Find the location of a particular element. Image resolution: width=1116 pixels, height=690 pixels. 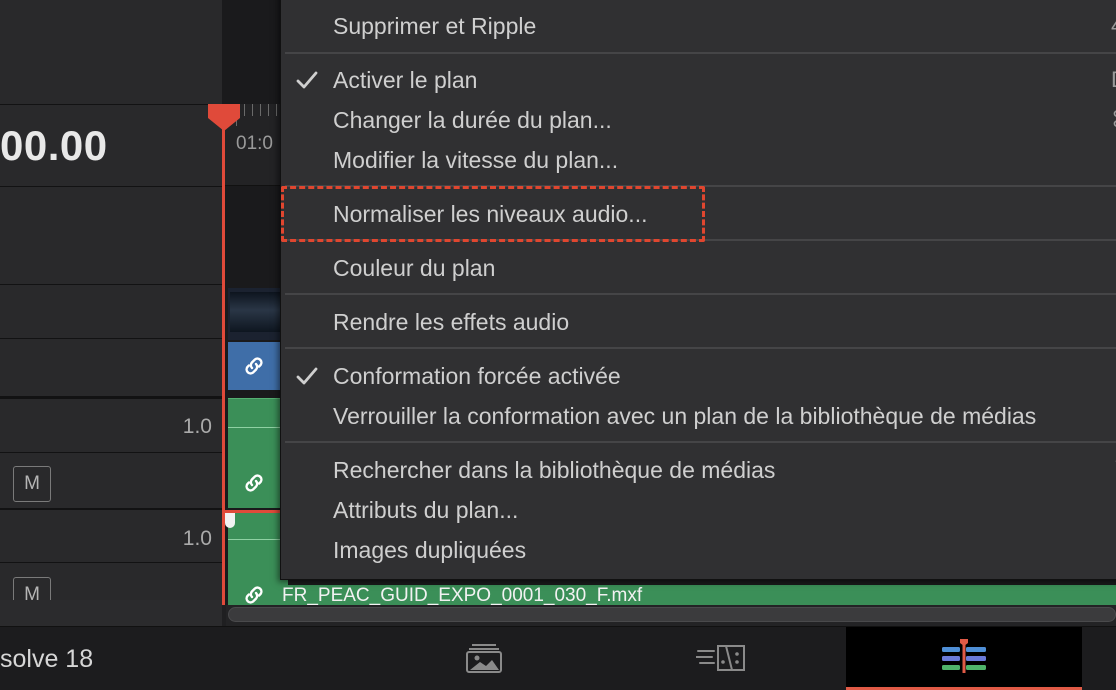

audio-clip-name: FR_PEAC_GUID_EXPO_0001_030_F.mxf is located at coordinates (462, 595).